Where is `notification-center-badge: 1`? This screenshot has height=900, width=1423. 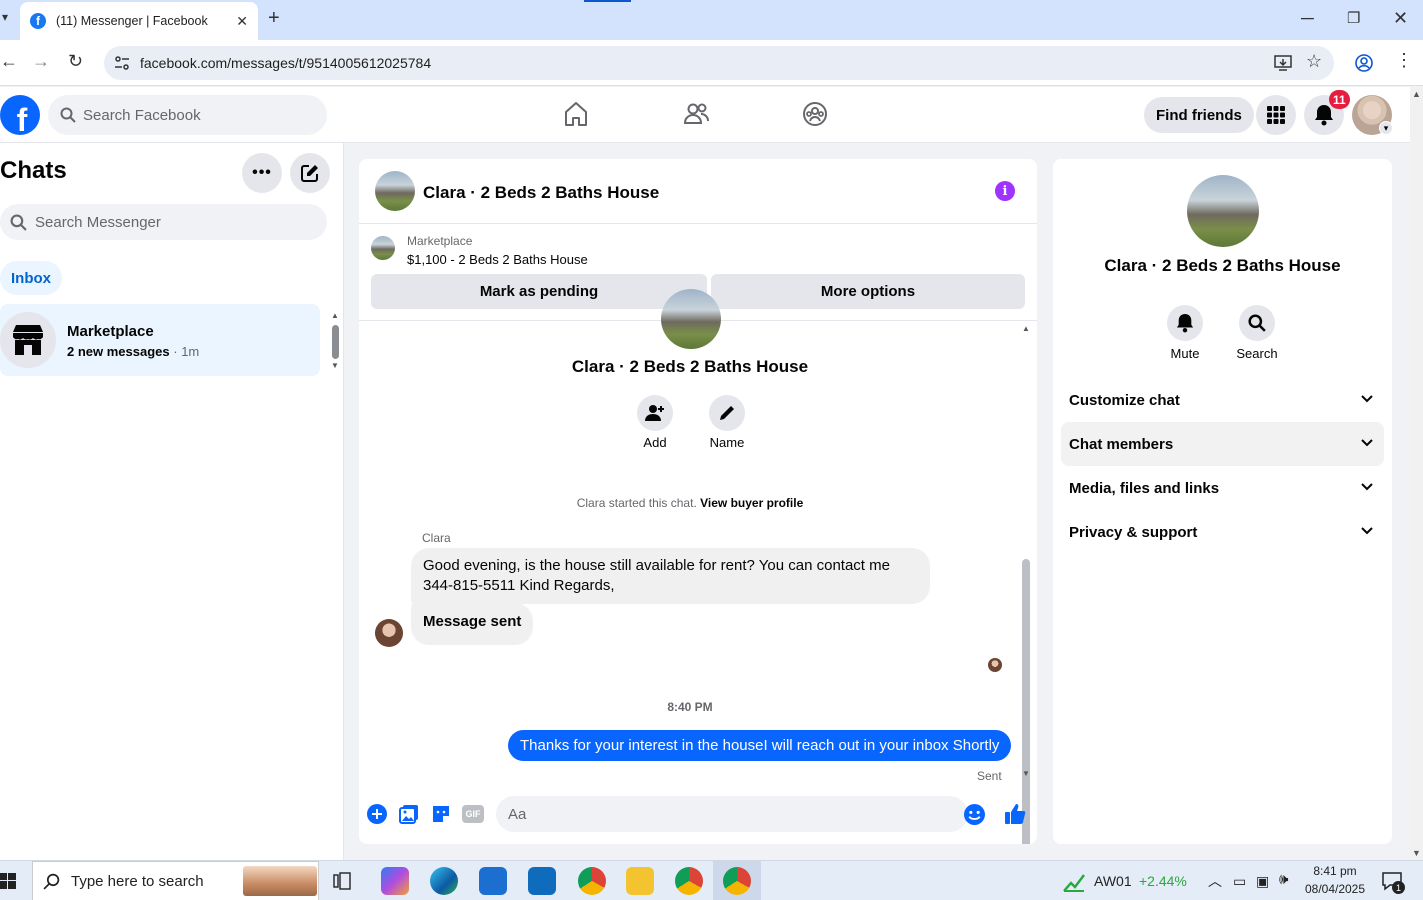
notification-center-badge: 1 is located at coordinates (1398, 887).